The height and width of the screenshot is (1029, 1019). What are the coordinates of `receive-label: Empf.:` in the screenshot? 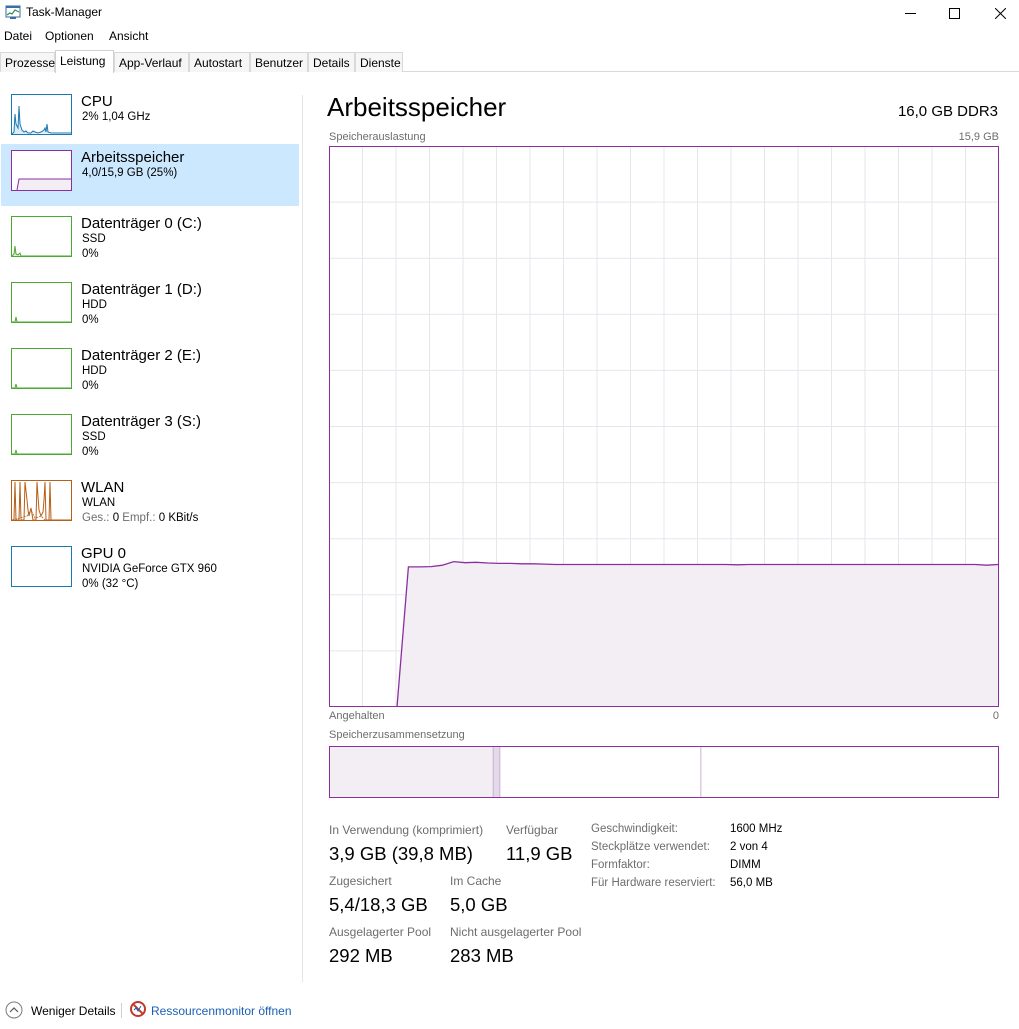 It's located at (139, 518).